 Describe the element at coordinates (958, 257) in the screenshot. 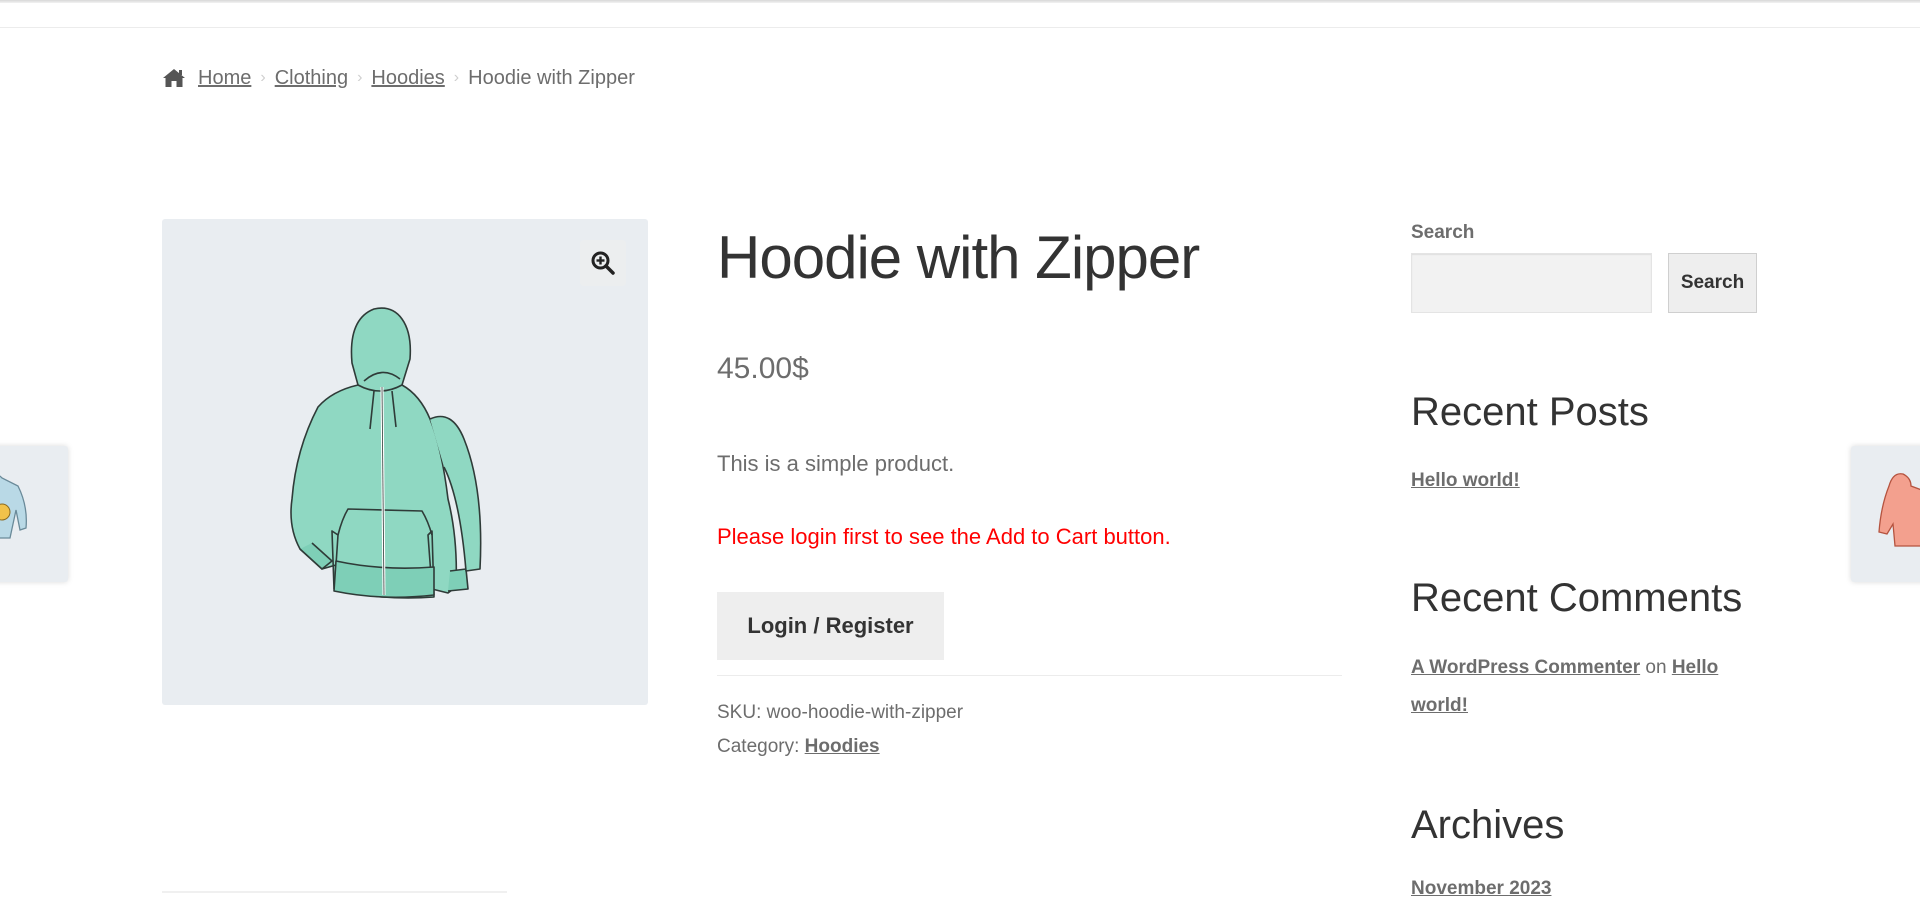

I see `product-title: Hoodie with Zipper` at that location.